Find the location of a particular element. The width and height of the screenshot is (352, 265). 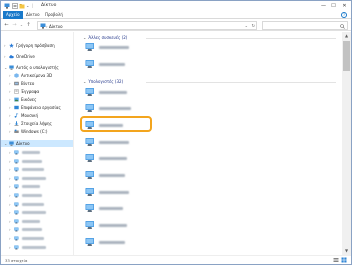

details-view-icon is located at coordinates (336, 260).